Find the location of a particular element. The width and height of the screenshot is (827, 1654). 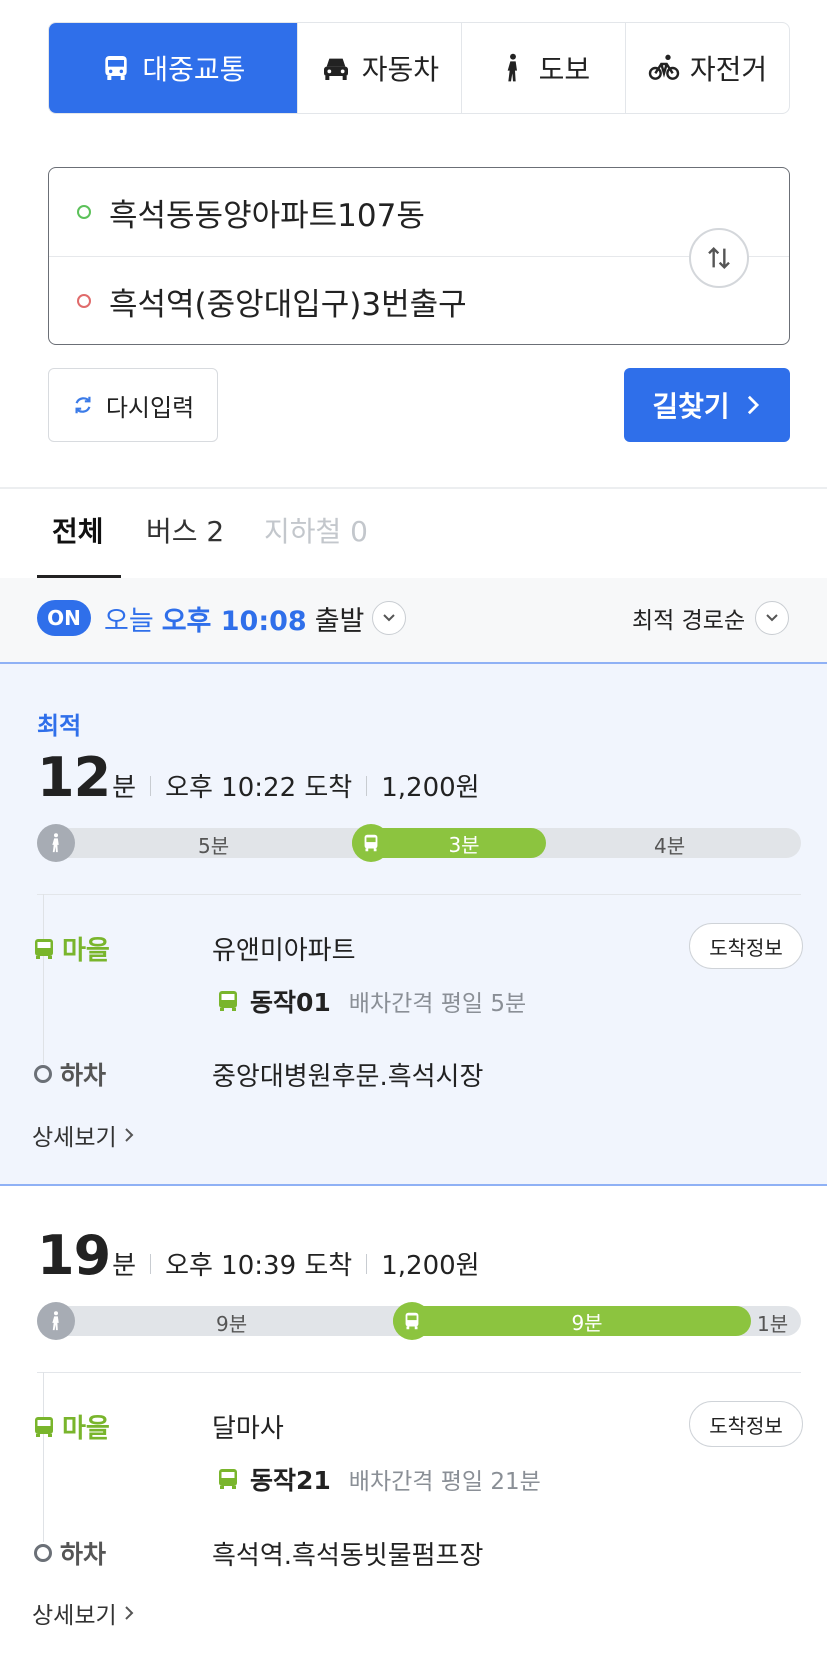

bus-interval: 배차간격 평일 21분 is located at coordinates (444, 1482).